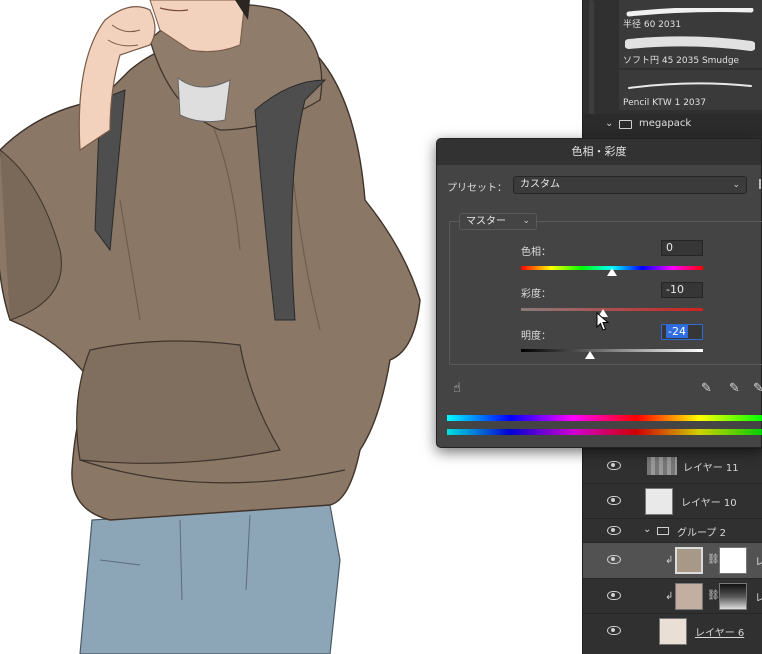 This screenshot has height=654, width=762. What do you see at coordinates (603, 321) in the screenshot?
I see `mouse-pointer-icon` at bounding box center [603, 321].